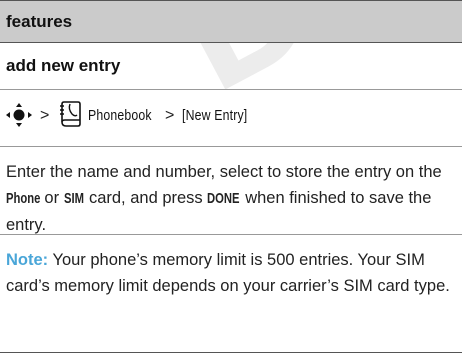 This screenshot has height=353, width=462. What do you see at coordinates (39, 21) in the screenshot?
I see `header-title: features` at bounding box center [39, 21].